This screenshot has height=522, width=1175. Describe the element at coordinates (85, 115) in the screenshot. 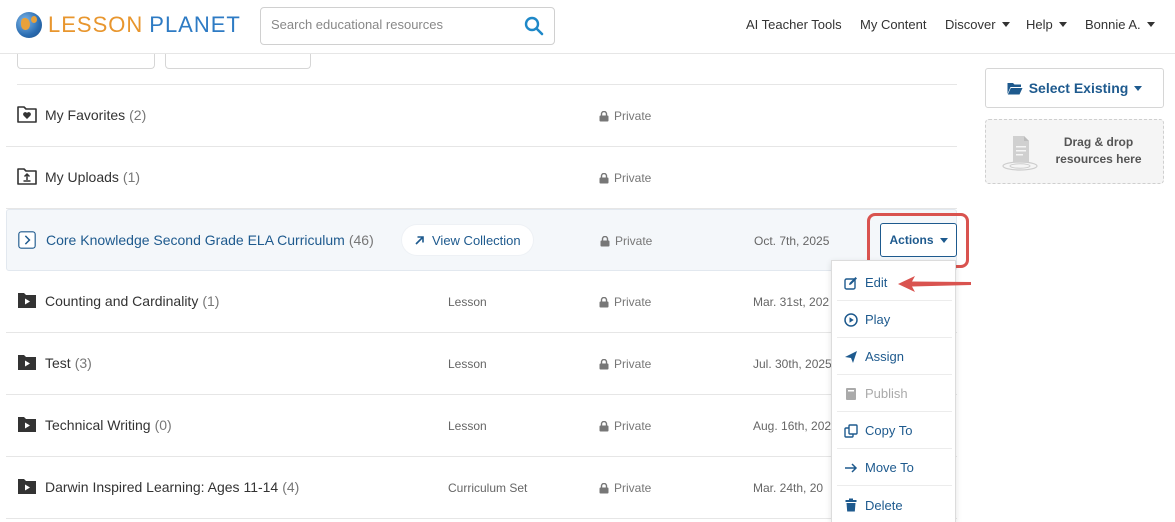

I see `row-title-text: My Favorites` at that location.